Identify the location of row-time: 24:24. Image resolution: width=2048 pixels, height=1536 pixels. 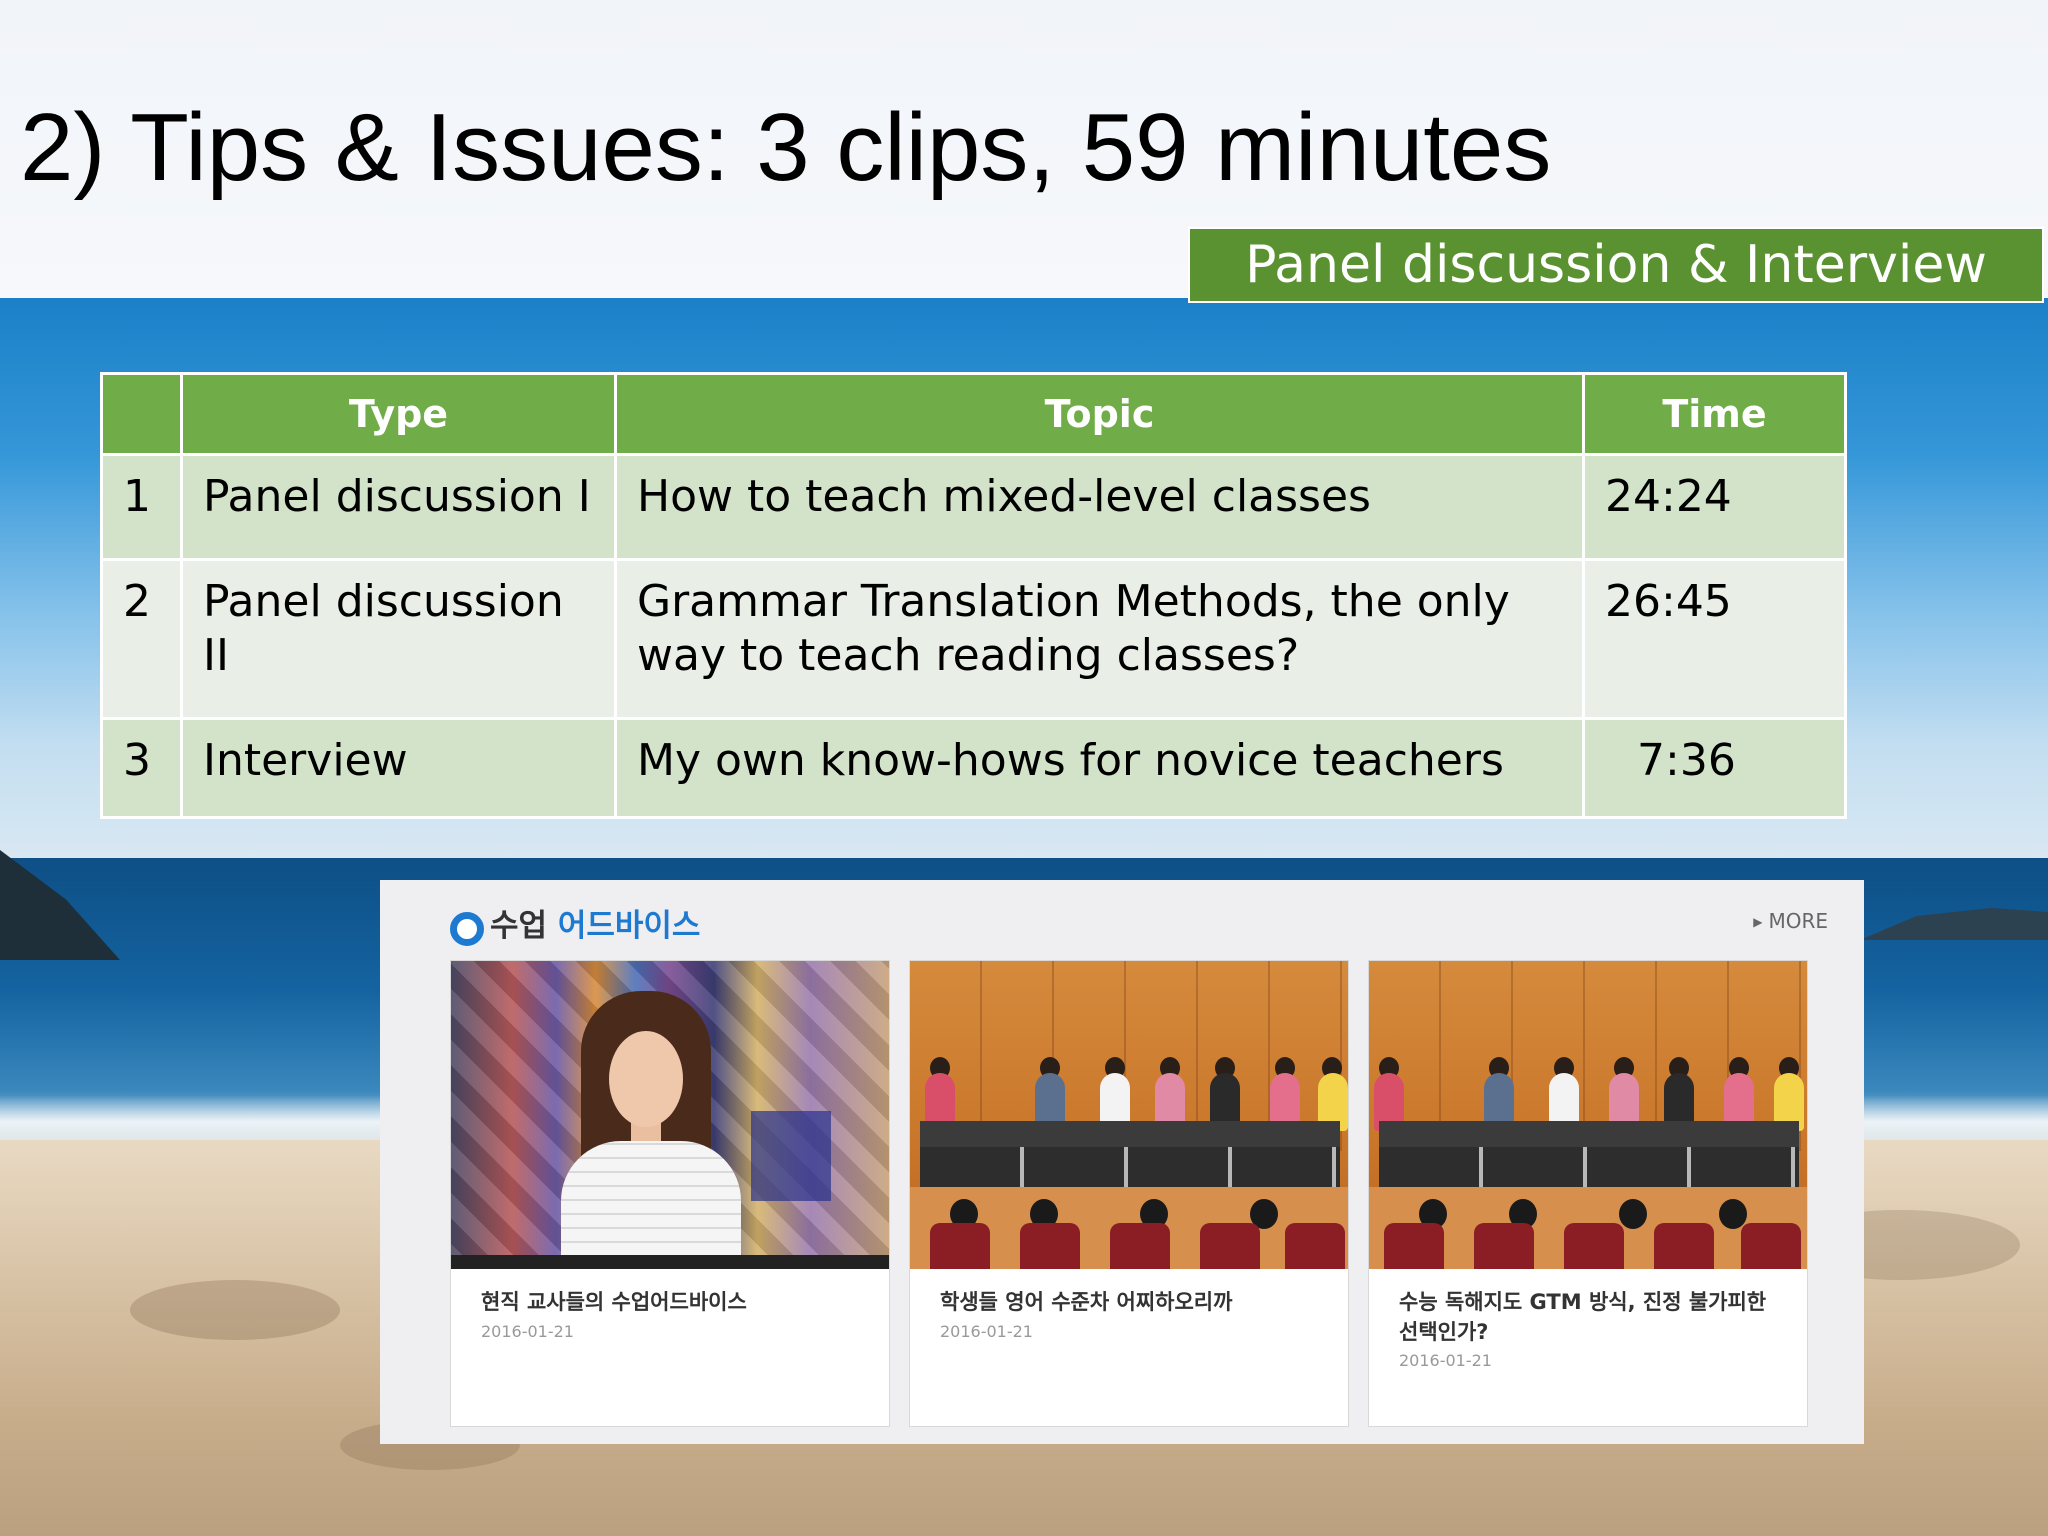
(1714, 507).